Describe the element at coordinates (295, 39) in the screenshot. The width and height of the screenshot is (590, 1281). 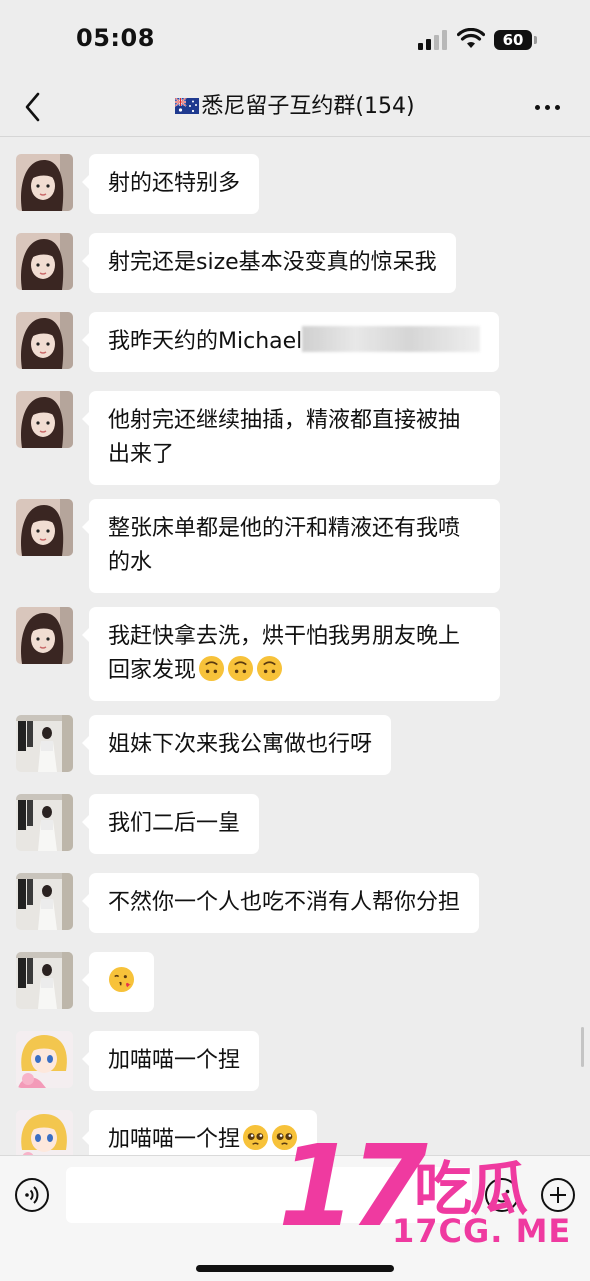
I see `status-bar: 05:08 60` at that location.